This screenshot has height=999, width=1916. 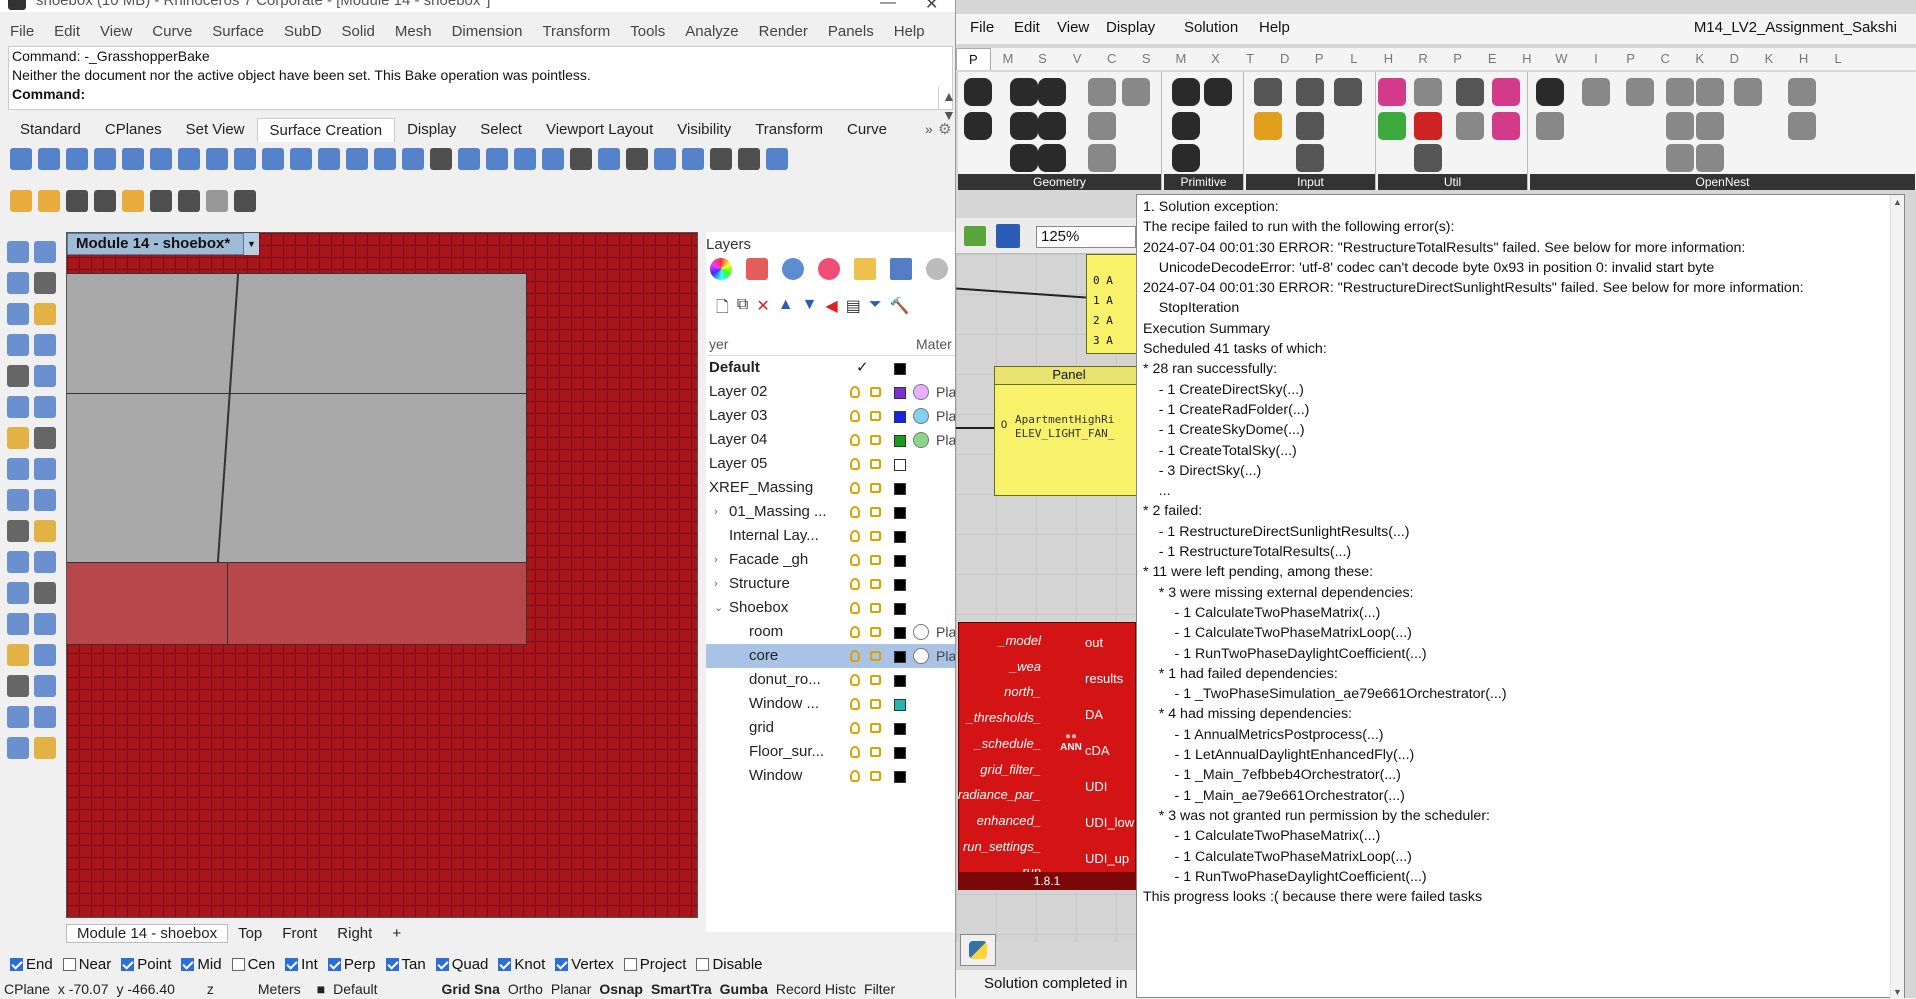 What do you see at coordinates (1094, 714) in the screenshot?
I see `component-output: DA` at bounding box center [1094, 714].